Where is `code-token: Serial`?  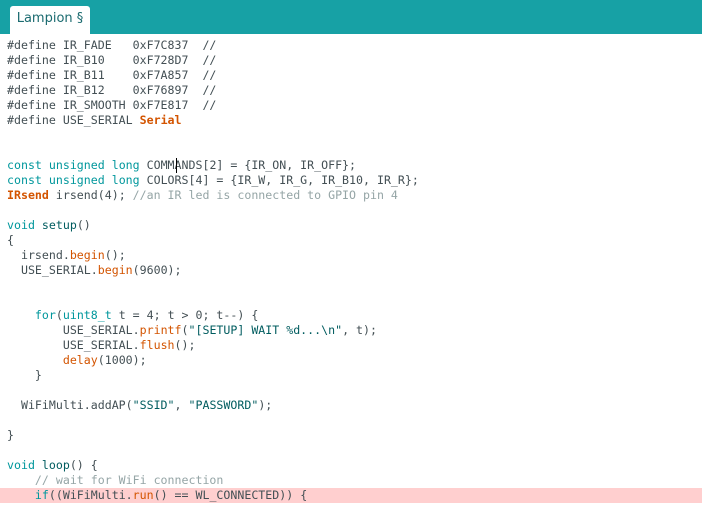 code-token: Serial is located at coordinates (160, 120).